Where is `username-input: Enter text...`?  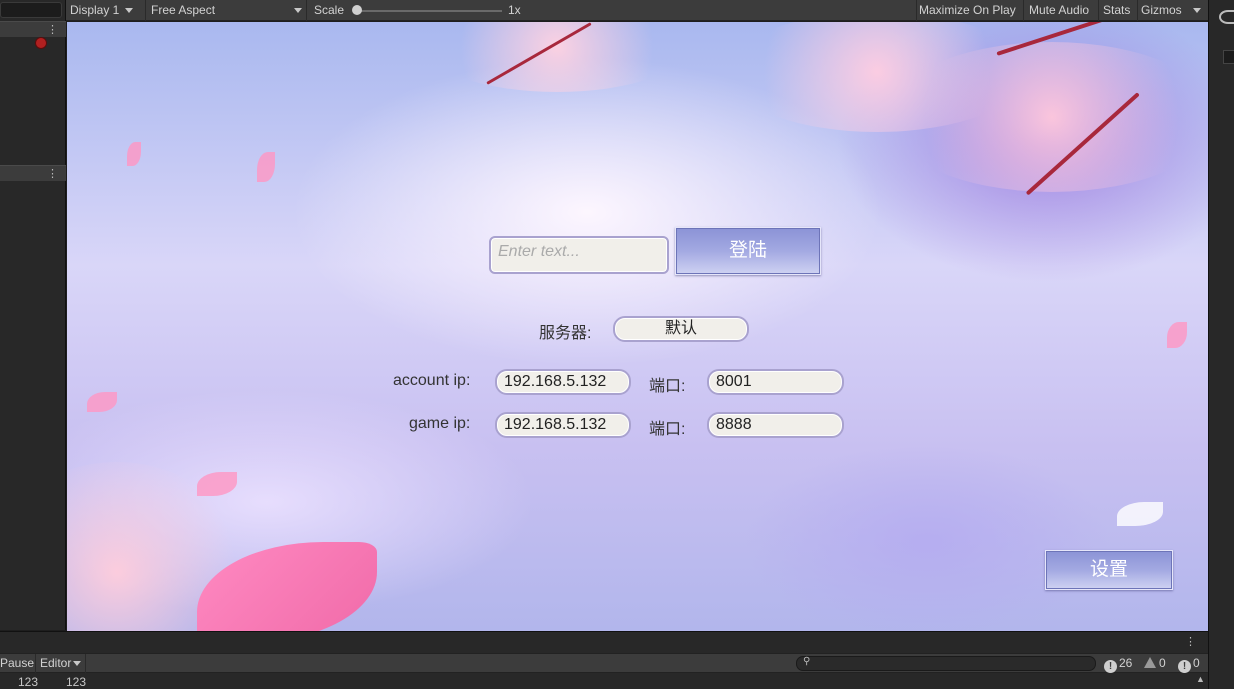 username-input: Enter text... is located at coordinates (579, 255).